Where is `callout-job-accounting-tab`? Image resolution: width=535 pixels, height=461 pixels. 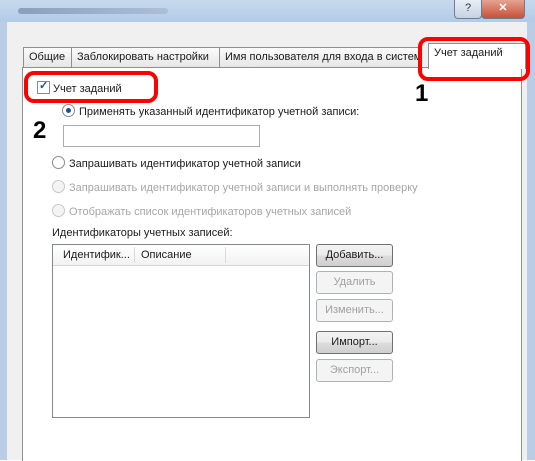 callout-job-accounting-tab is located at coordinates (474, 59).